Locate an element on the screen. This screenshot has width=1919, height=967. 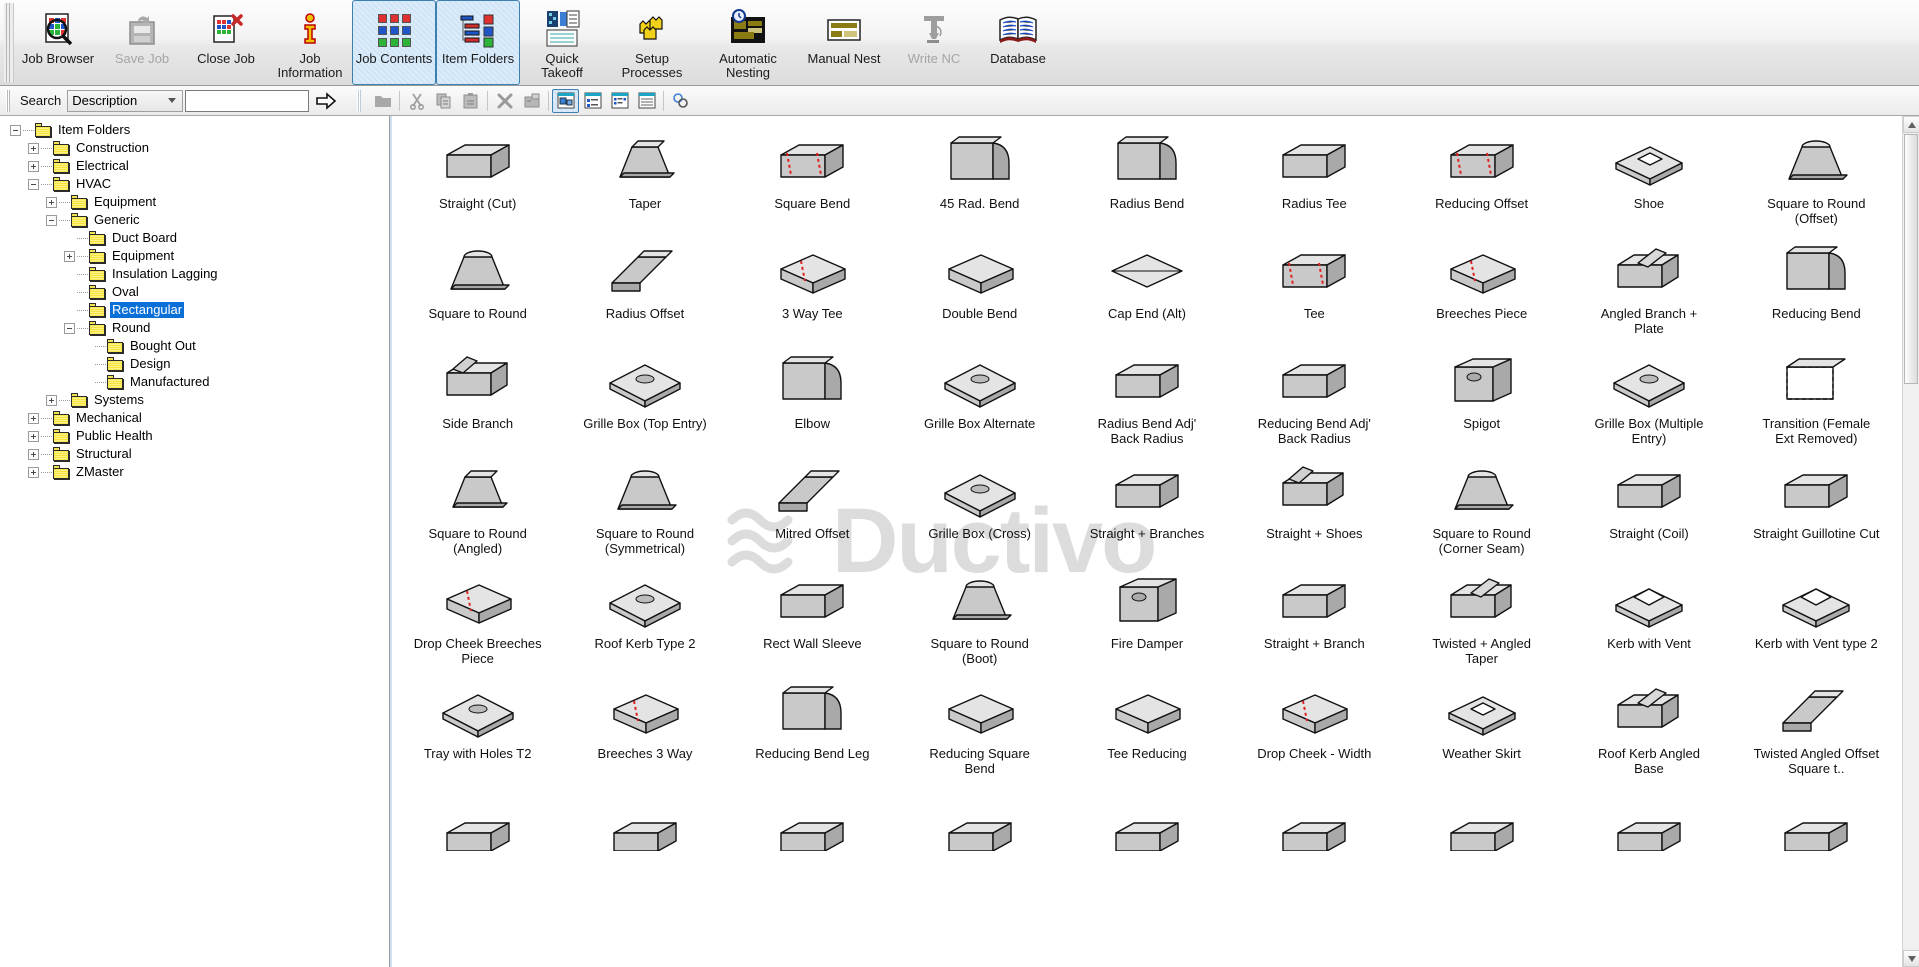
item-cell: Breeches Piece is located at coordinates (1481, 289).